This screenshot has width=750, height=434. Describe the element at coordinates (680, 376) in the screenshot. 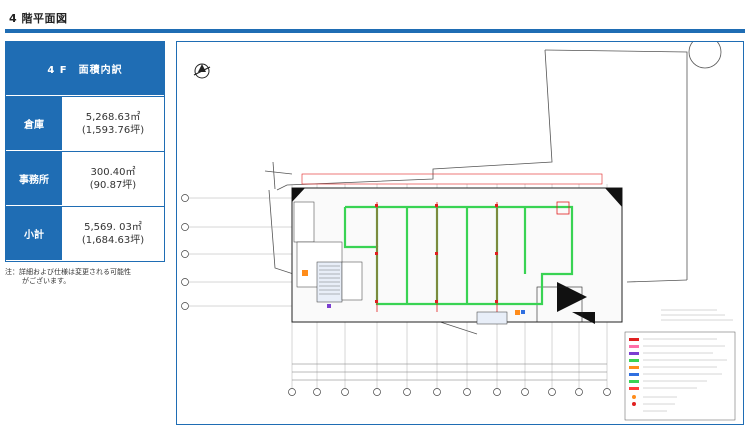

I see `plan-legend` at that location.